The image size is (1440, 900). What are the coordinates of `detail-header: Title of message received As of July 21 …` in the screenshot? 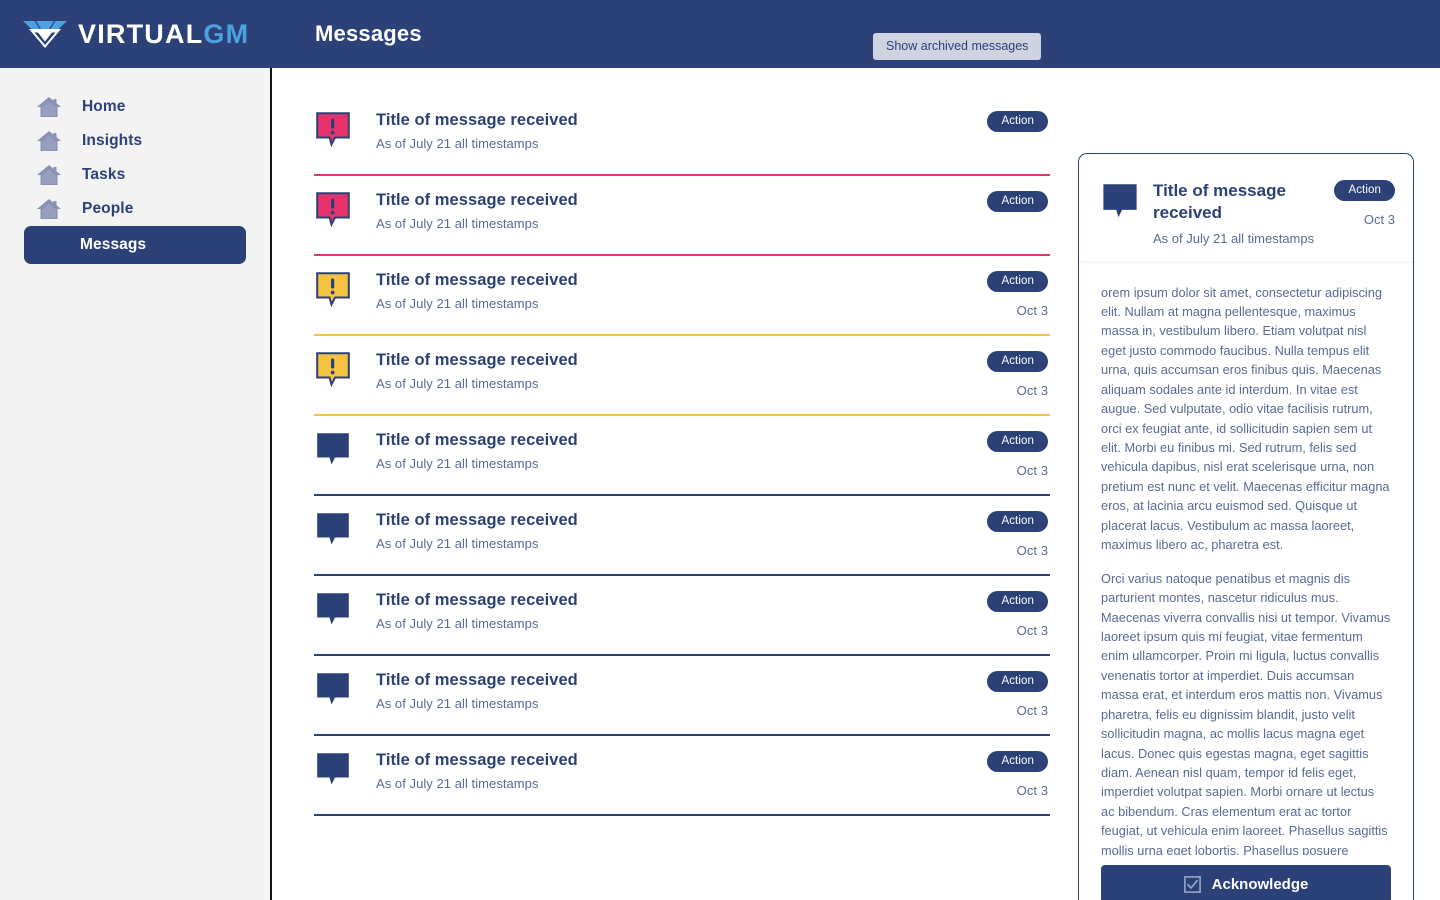 It's located at (1246, 208).